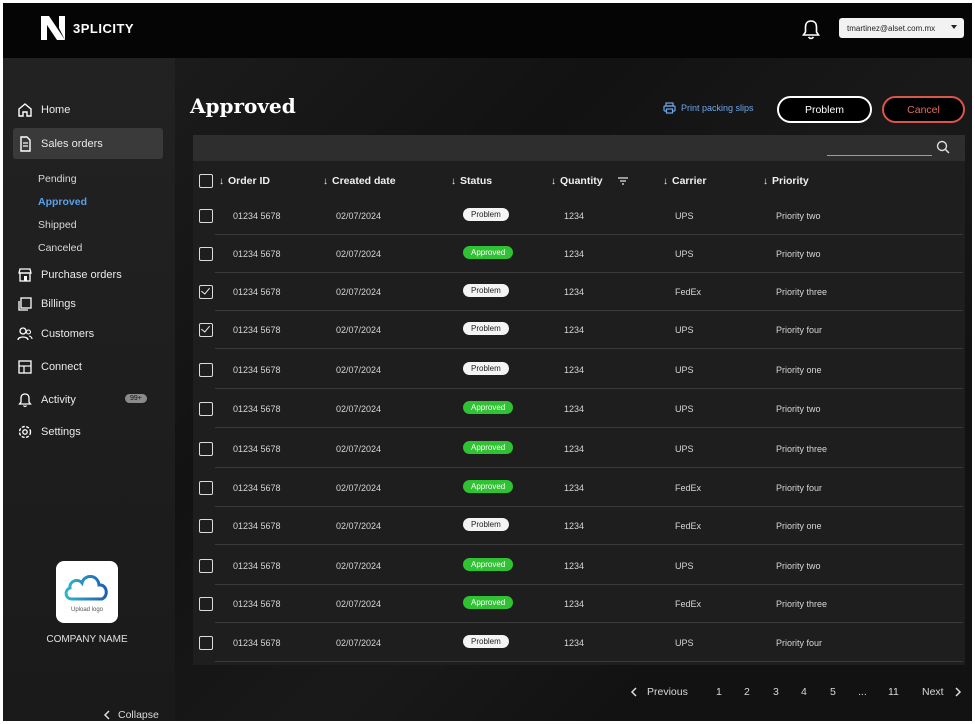  I want to click on sidebar-subitem-shipped: Shipped, so click(57, 225).